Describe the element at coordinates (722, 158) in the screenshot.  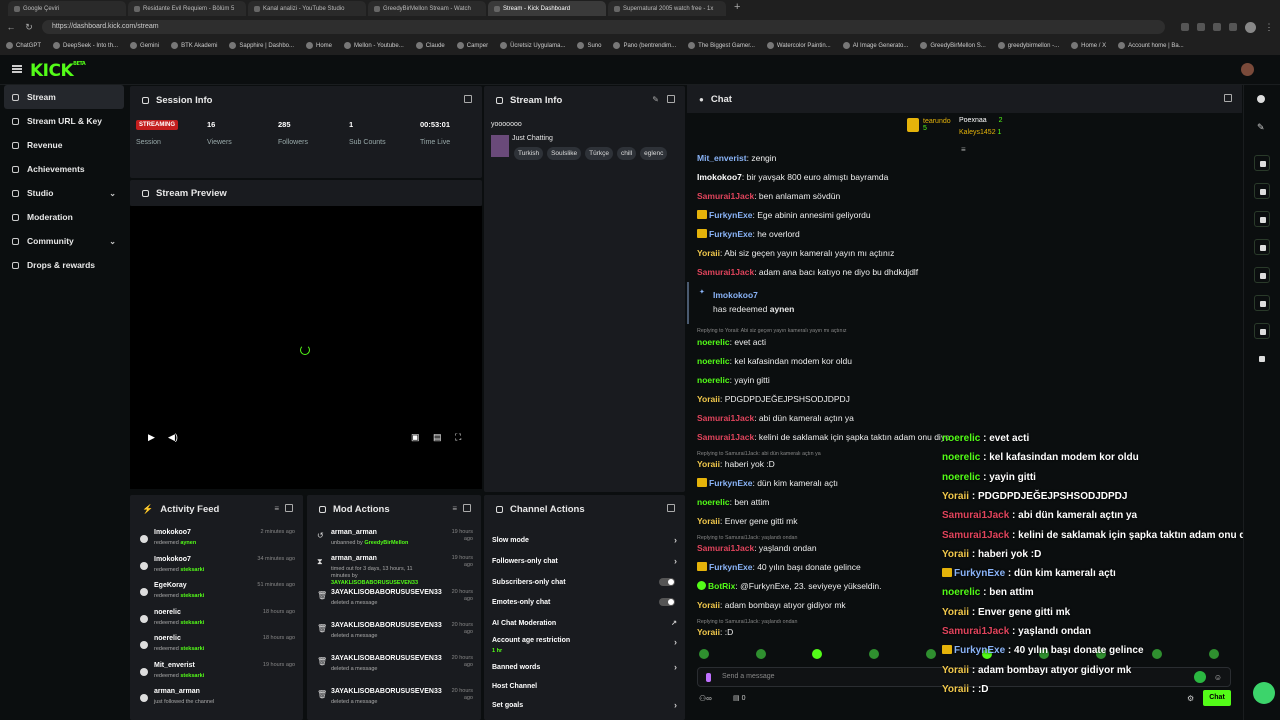
I see `chat-username: Mit_enverist` at that location.